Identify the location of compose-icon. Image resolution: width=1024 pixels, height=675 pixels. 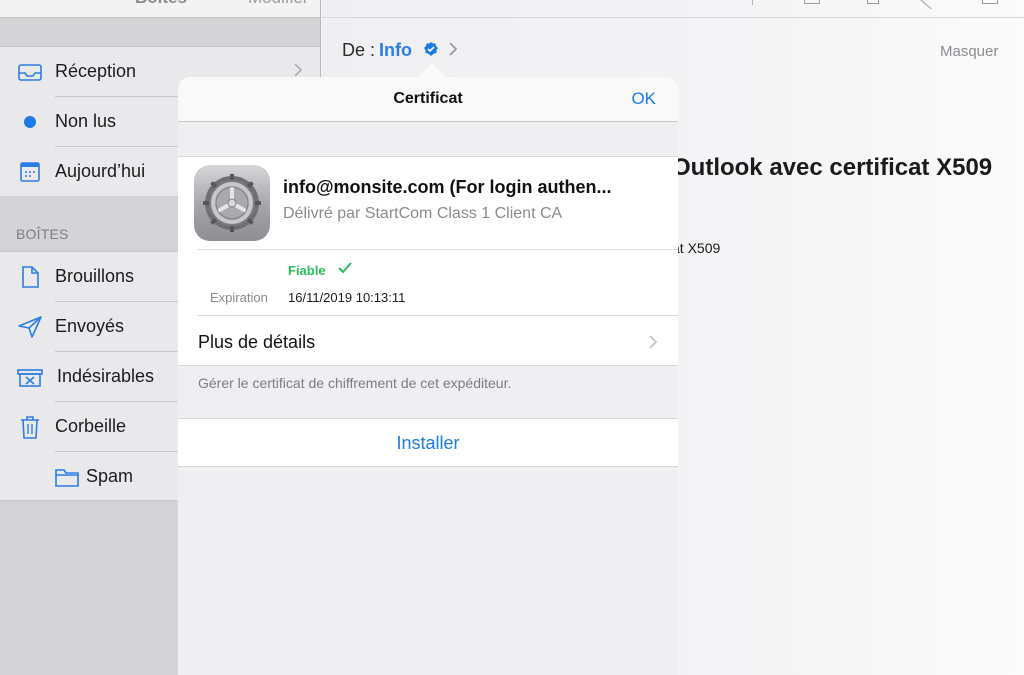
(990, 2).